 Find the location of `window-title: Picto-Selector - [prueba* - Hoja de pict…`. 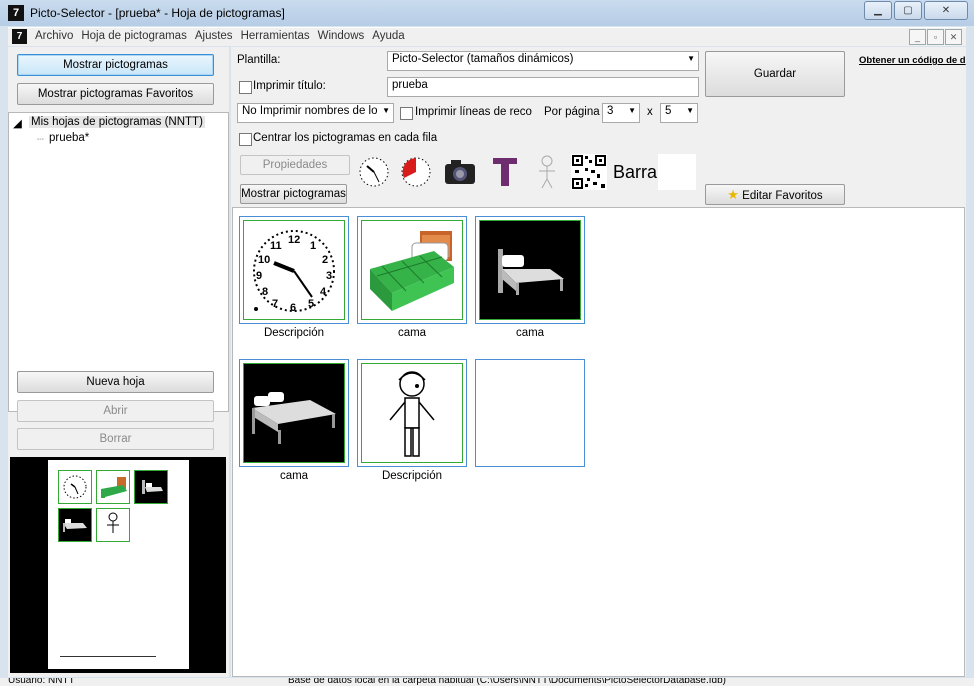

window-title: Picto-Selector - [prueba* - Hoja de pict… is located at coordinates (157, 13).